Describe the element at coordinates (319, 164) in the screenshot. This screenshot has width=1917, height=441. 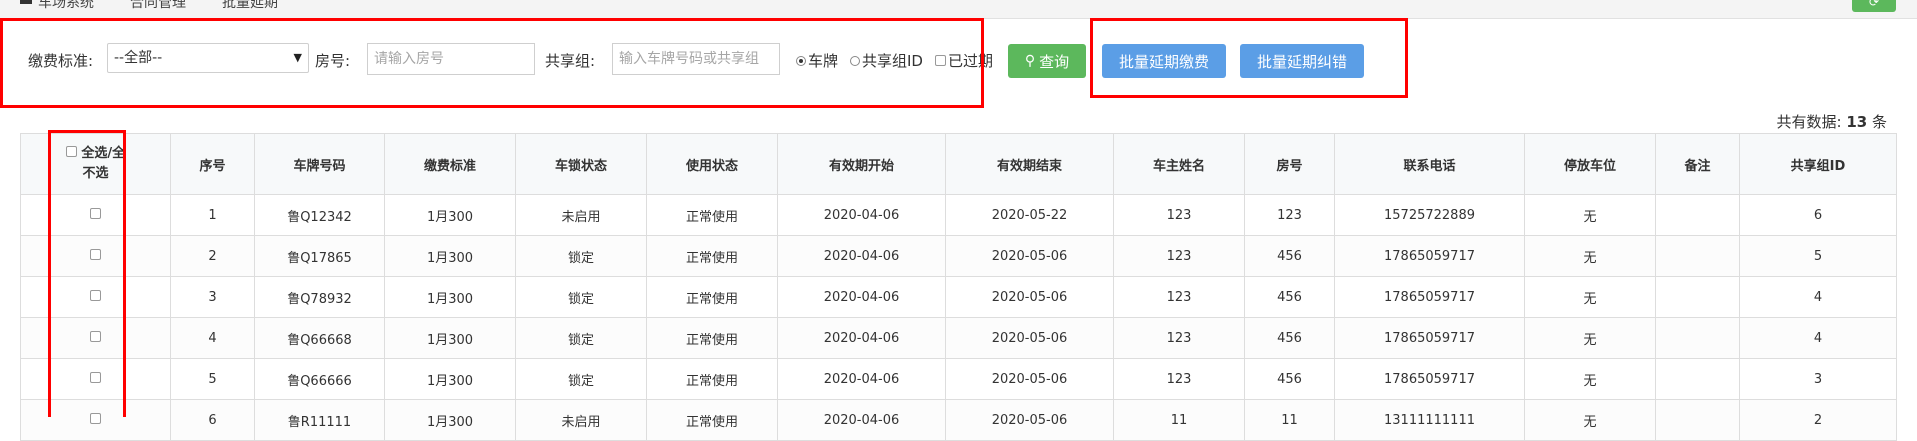
I see `header-plate: 车牌号码` at that location.